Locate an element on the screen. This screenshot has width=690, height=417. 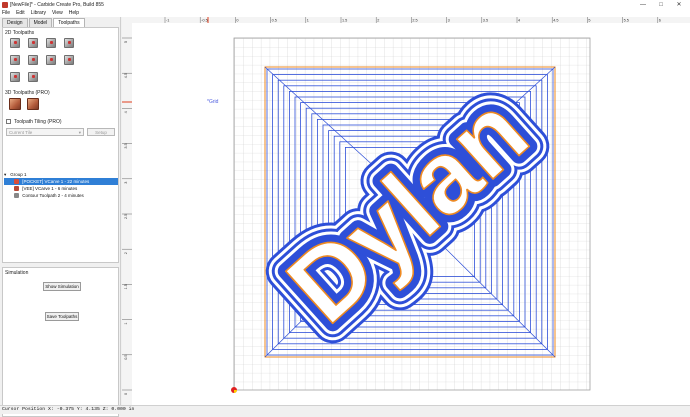
collapse-icon: ▾ is located at coordinates (6, 174).